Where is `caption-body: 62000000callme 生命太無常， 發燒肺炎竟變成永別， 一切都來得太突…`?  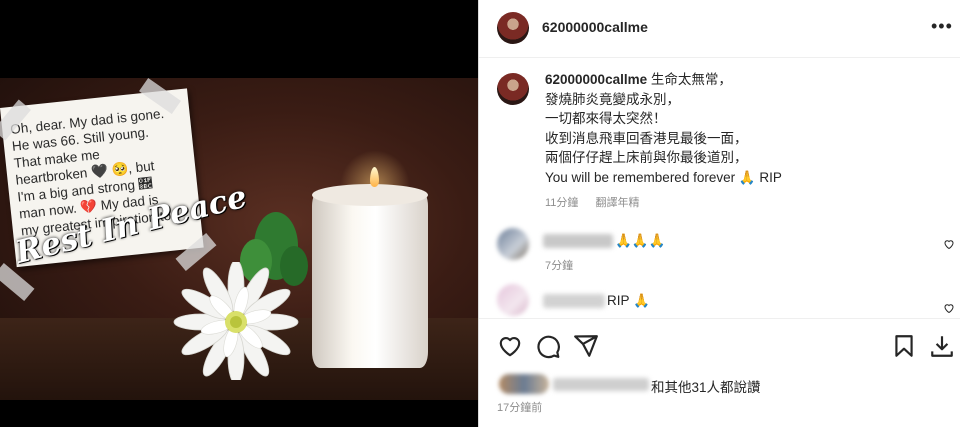
caption-body: 62000000callme 生命太無常， 發燒肺炎竟變成永別， 一切都來得太突… is located at coordinates (745, 128).